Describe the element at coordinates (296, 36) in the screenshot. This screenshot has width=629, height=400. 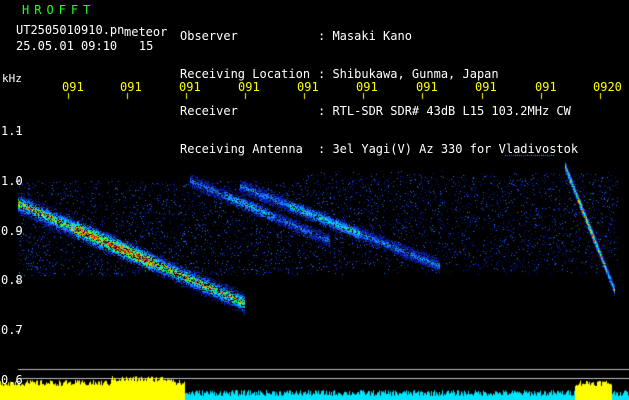
I see `info-row-observer: Observer: Masaki Kano` at that location.